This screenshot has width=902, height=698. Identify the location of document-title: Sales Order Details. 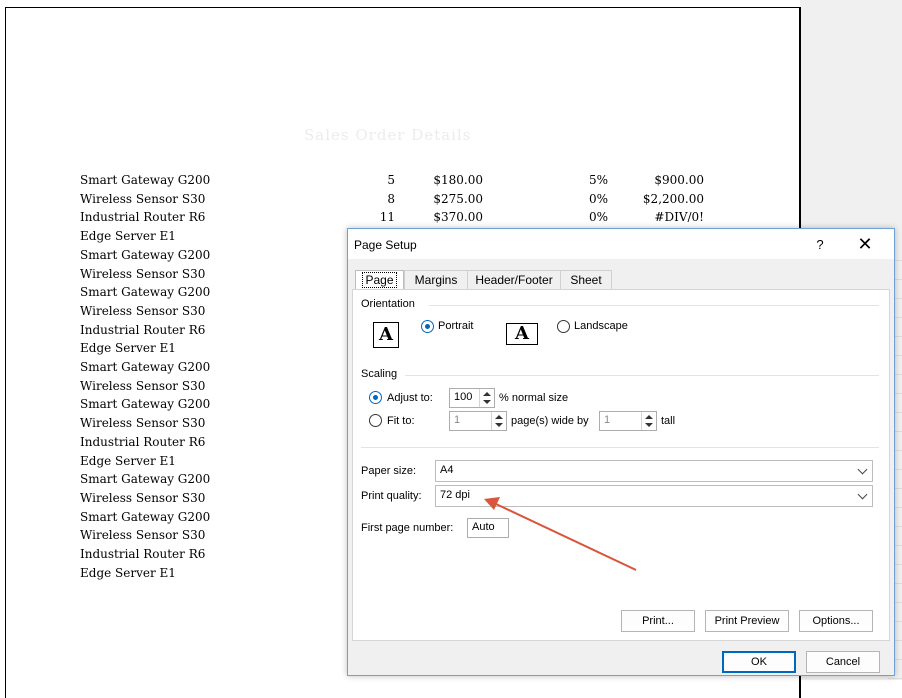
(388, 135).